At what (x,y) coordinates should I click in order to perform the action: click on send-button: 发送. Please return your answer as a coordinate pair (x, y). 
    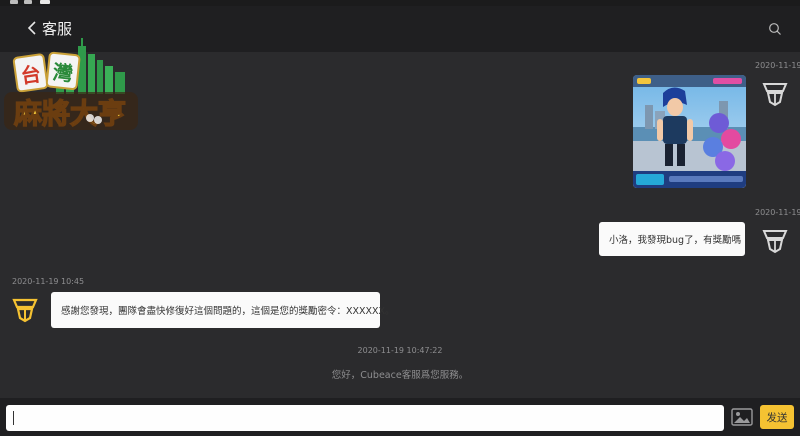
    Looking at the image, I should click on (777, 417).